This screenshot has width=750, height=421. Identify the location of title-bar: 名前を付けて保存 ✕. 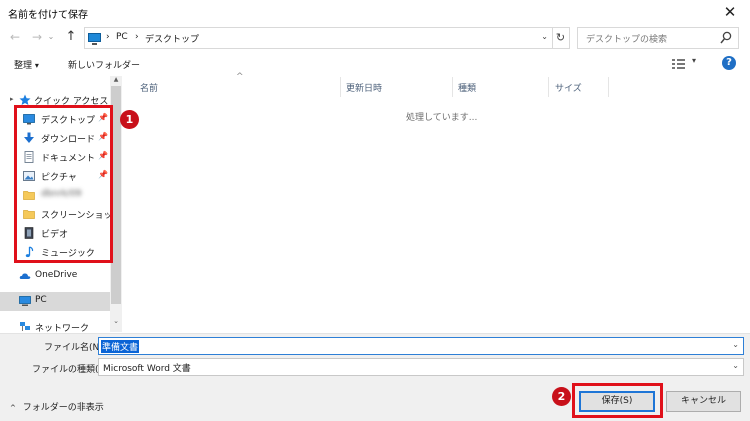
(375, 12).